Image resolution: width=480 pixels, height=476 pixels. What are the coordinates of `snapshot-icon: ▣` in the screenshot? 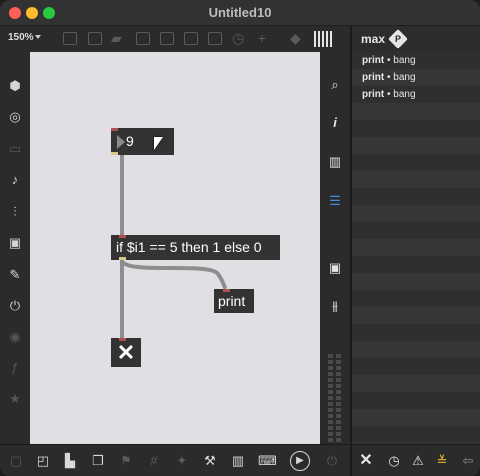 It's located at (335, 268).